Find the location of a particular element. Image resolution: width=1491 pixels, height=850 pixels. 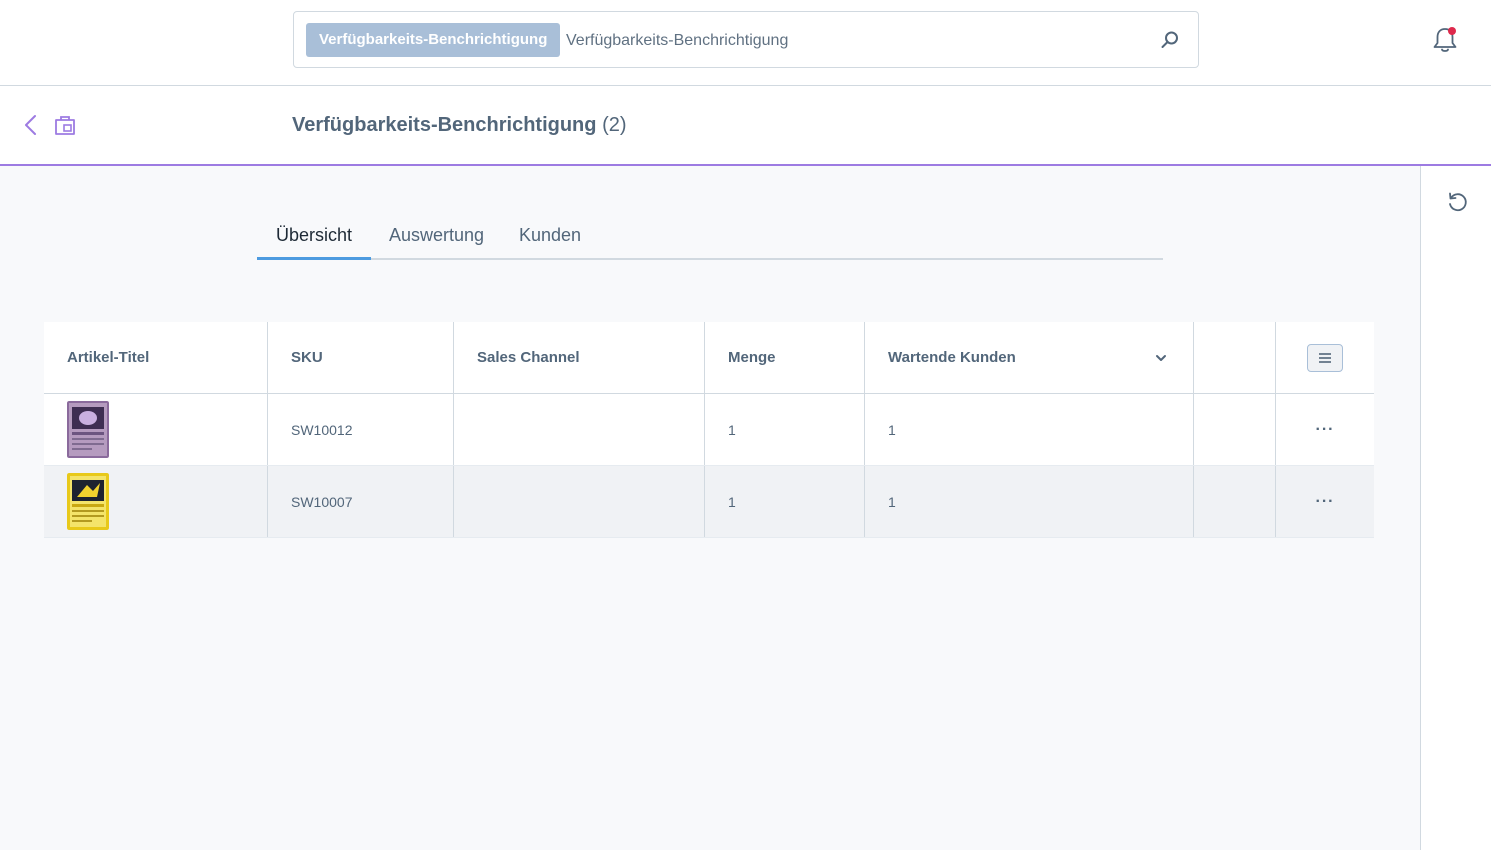

tab-customers: Kunden is located at coordinates (550, 239).